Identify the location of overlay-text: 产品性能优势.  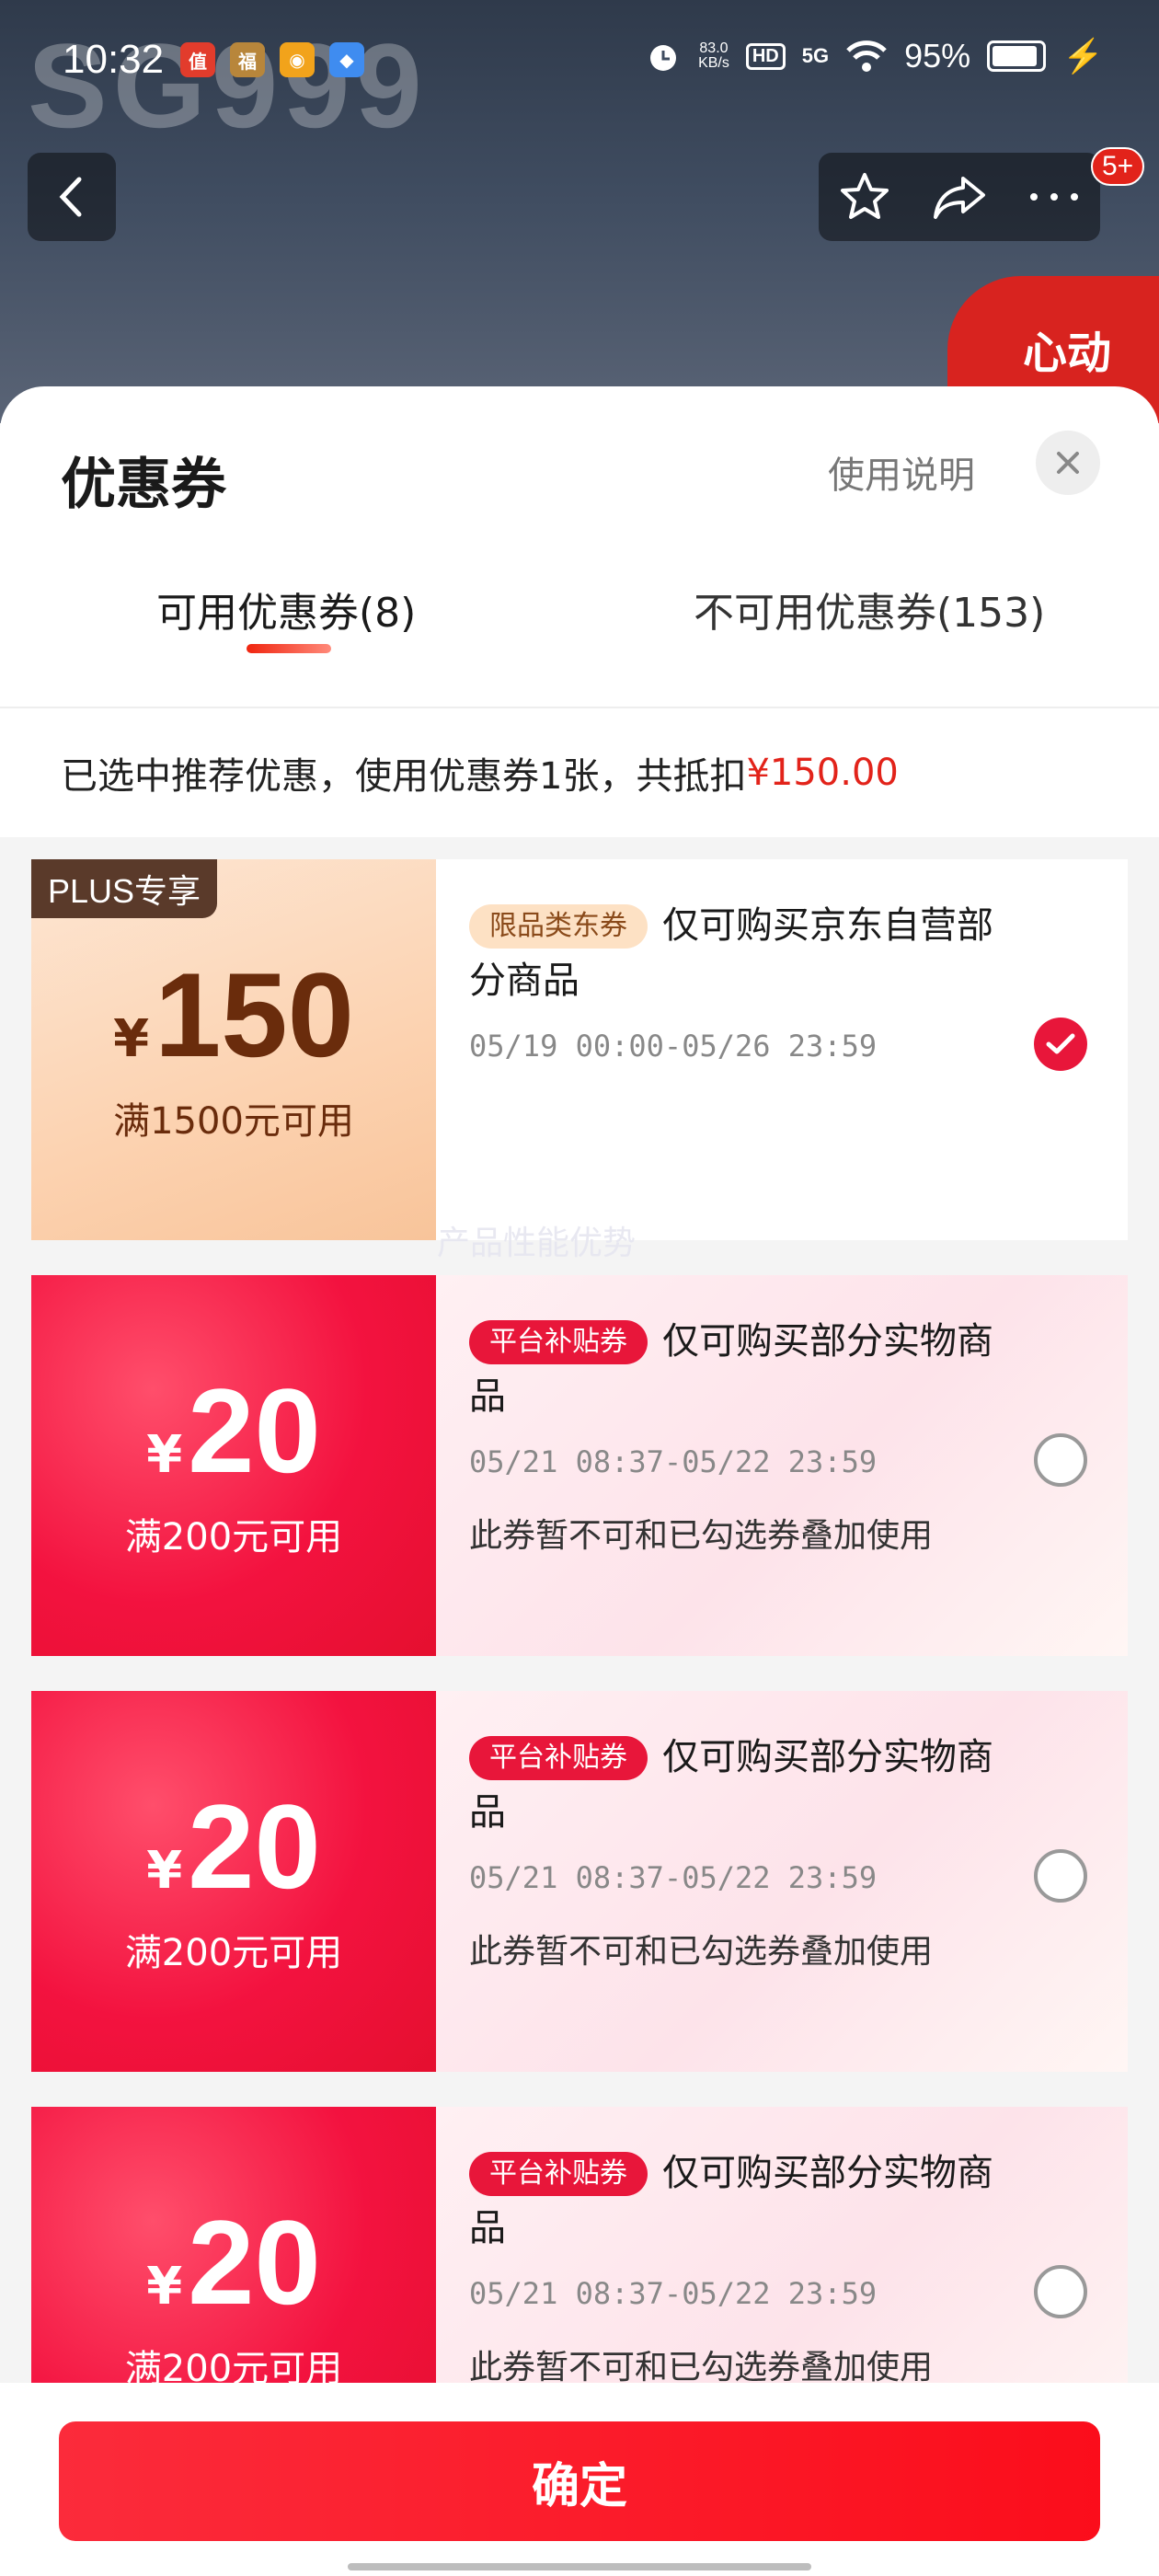
(537, 1243).